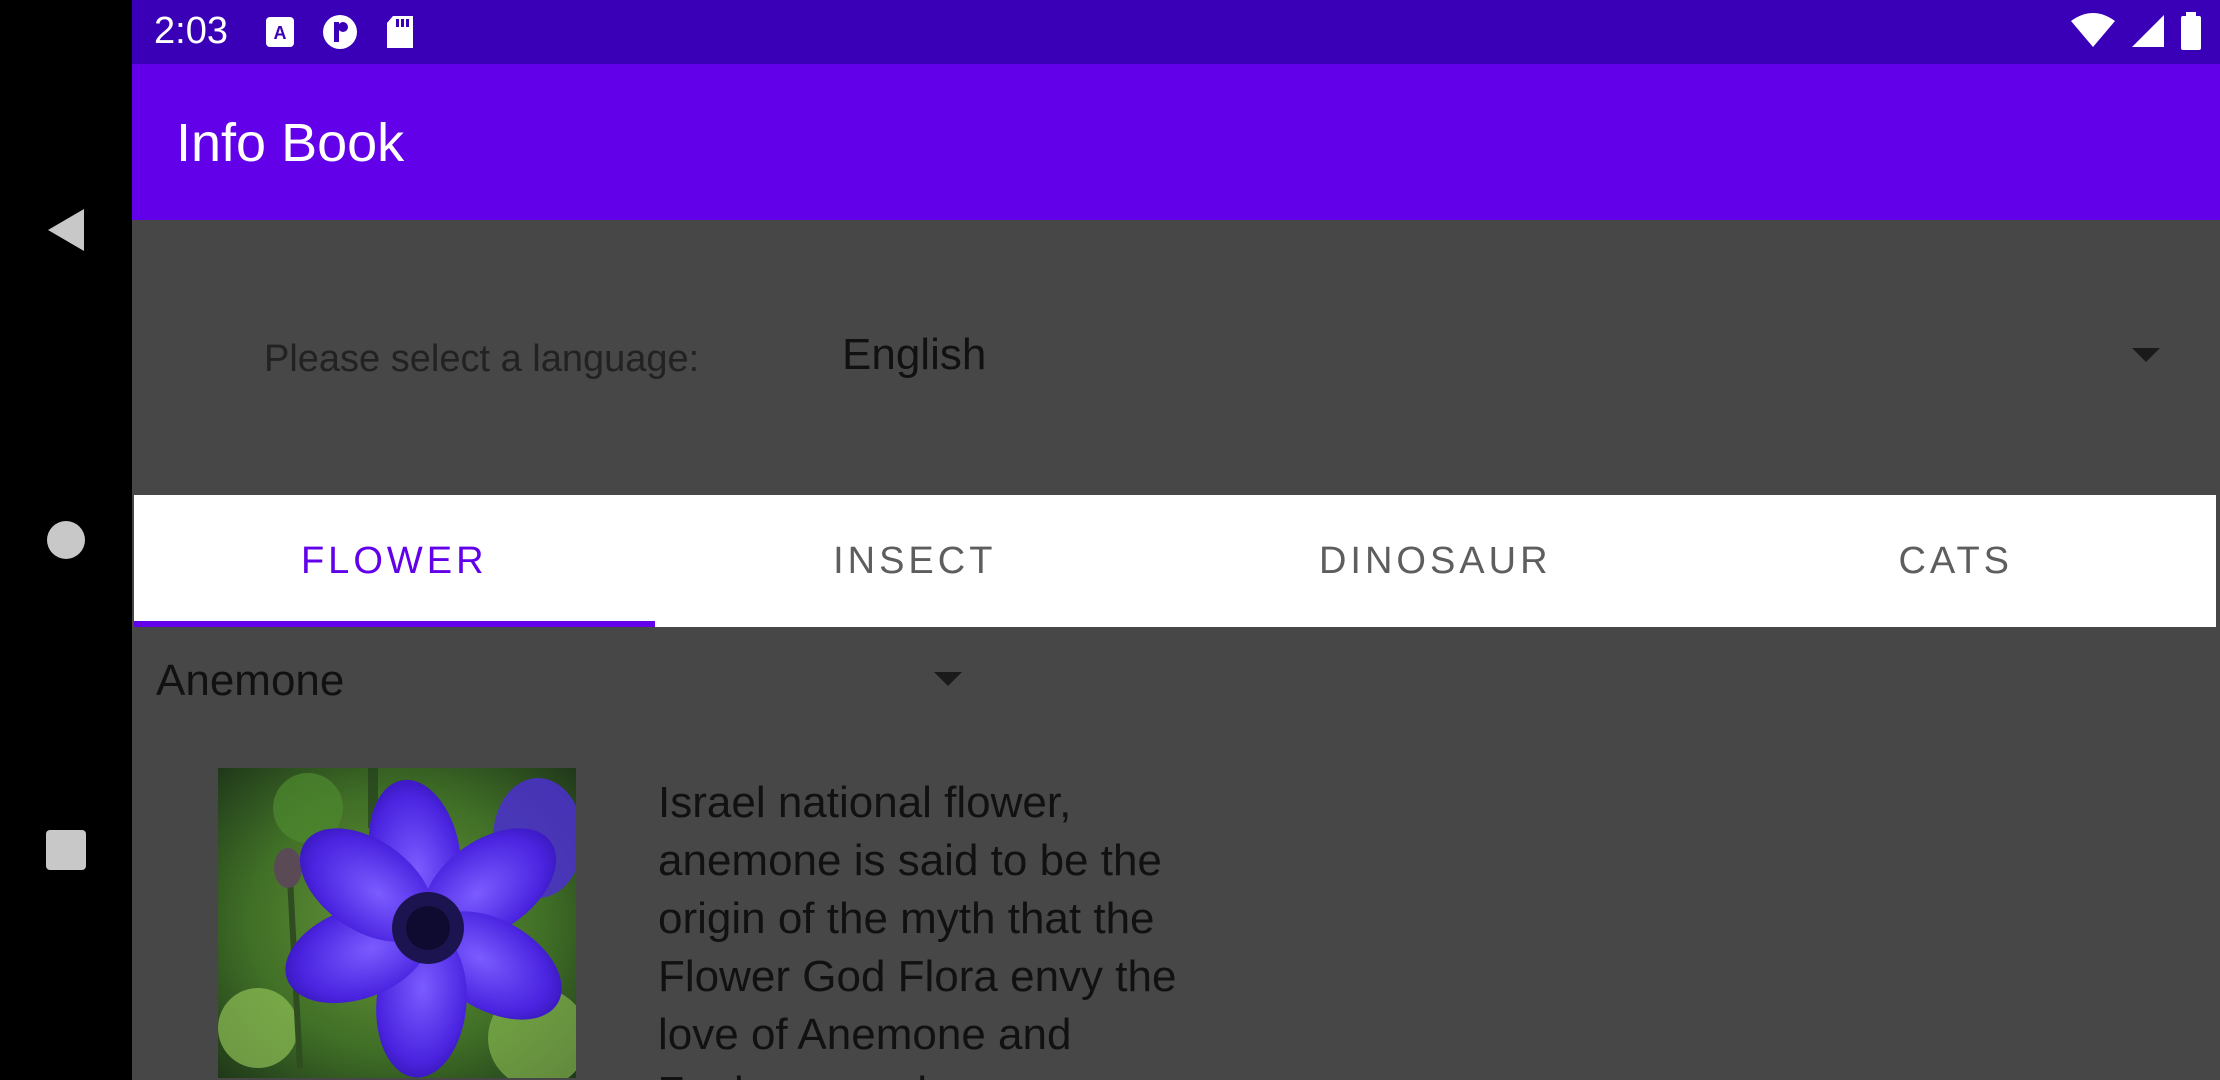 The image size is (2220, 1080). What do you see at coordinates (2093, 30) in the screenshot?
I see `wifi-icon` at bounding box center [2093, 30].